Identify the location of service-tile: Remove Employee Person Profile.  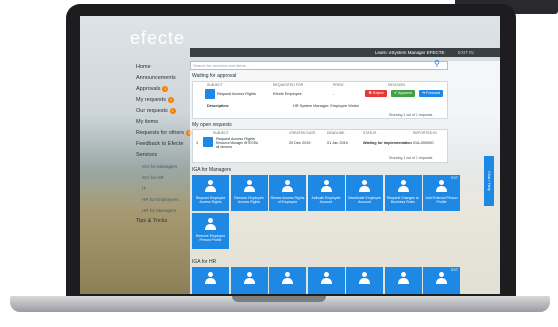
(210, 231).